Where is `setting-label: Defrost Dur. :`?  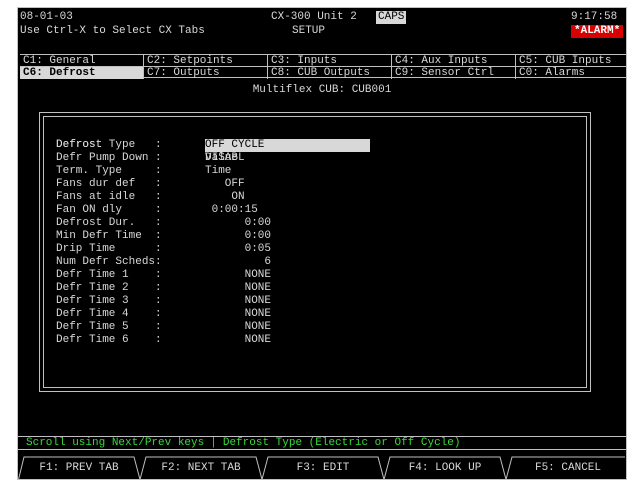
setting-label: Defrost Dur. : is located at coordinates (109, 223).